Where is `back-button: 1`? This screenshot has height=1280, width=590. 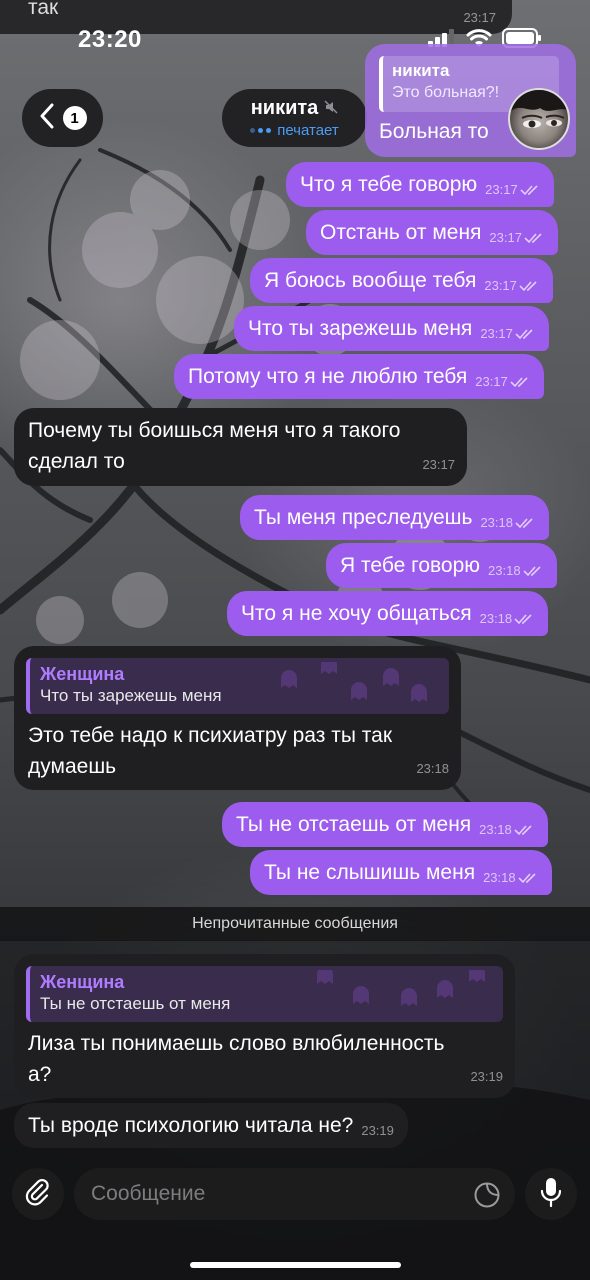 back-button: 1 is located at coordinates (62, 118).